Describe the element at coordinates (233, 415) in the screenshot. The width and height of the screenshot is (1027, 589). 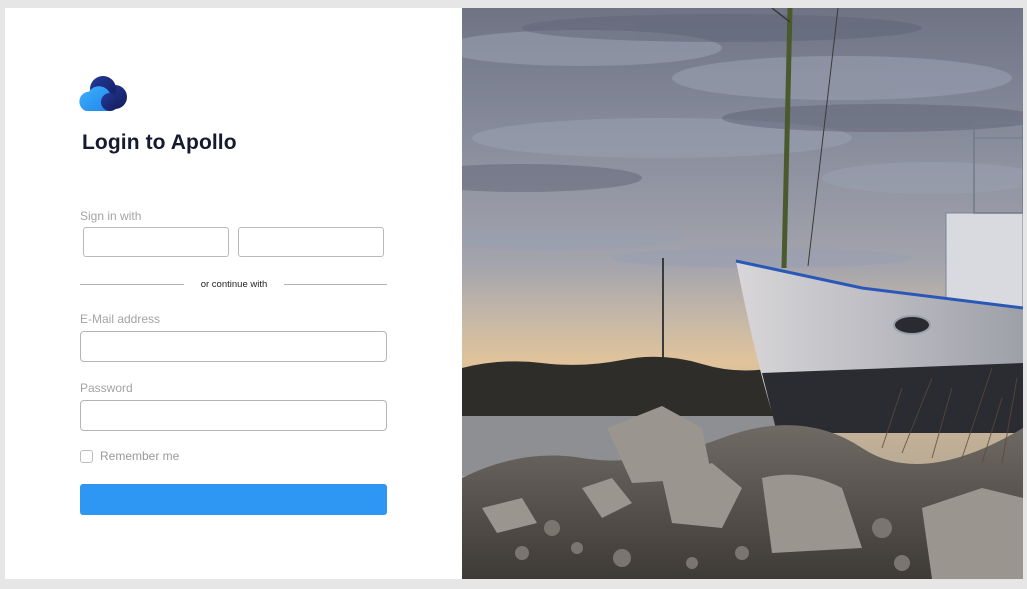
I see `password-field` at that location.